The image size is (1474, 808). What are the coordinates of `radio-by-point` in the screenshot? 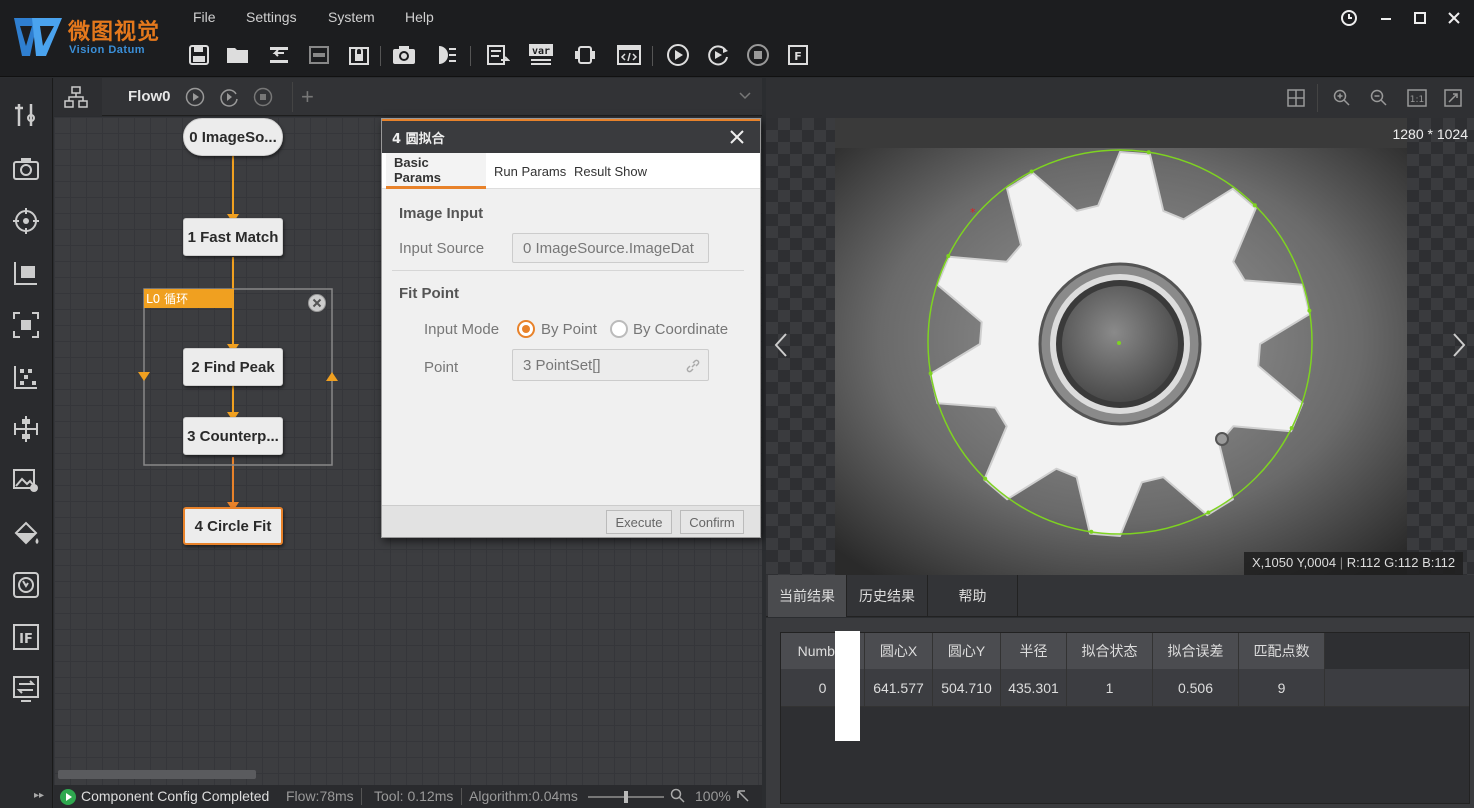 It's located at (526, 329).